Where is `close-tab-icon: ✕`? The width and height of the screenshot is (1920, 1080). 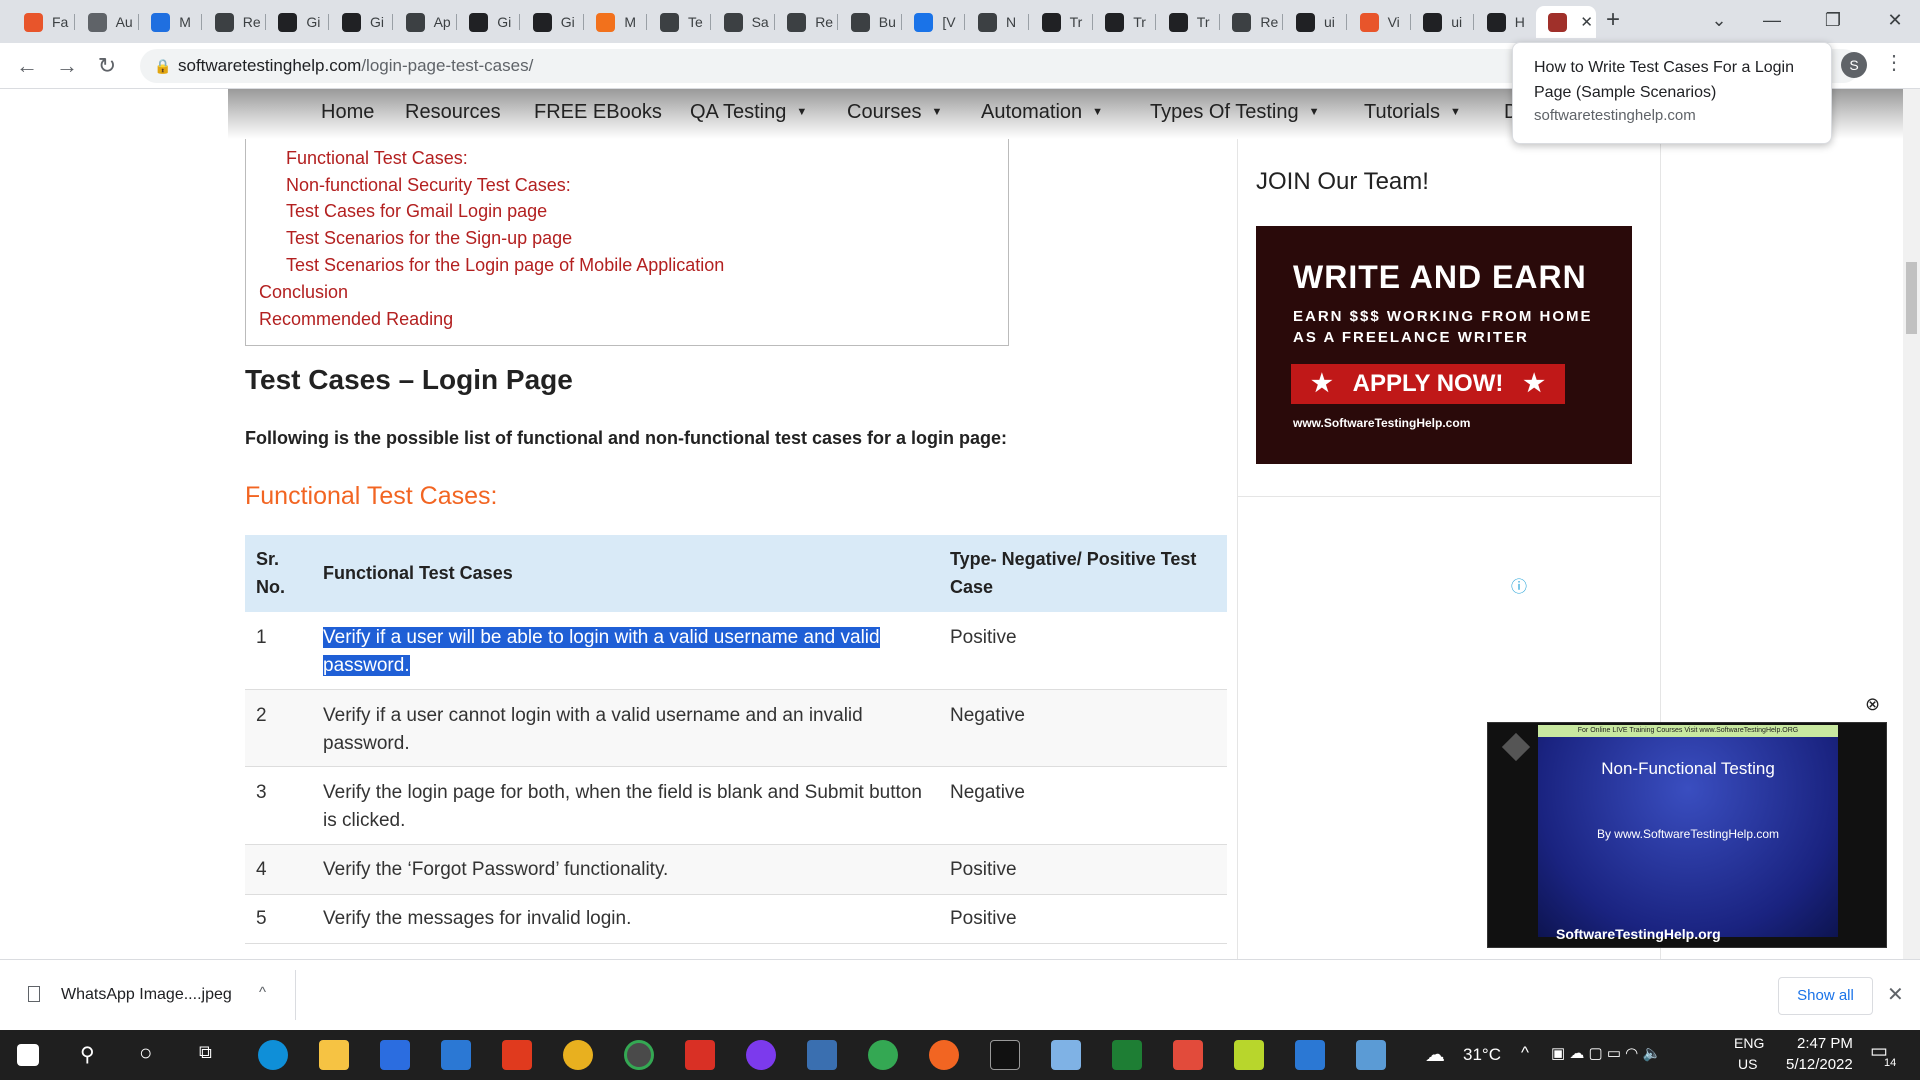
close-tab-icon: ✕ is located at coordinates (1586, 22).